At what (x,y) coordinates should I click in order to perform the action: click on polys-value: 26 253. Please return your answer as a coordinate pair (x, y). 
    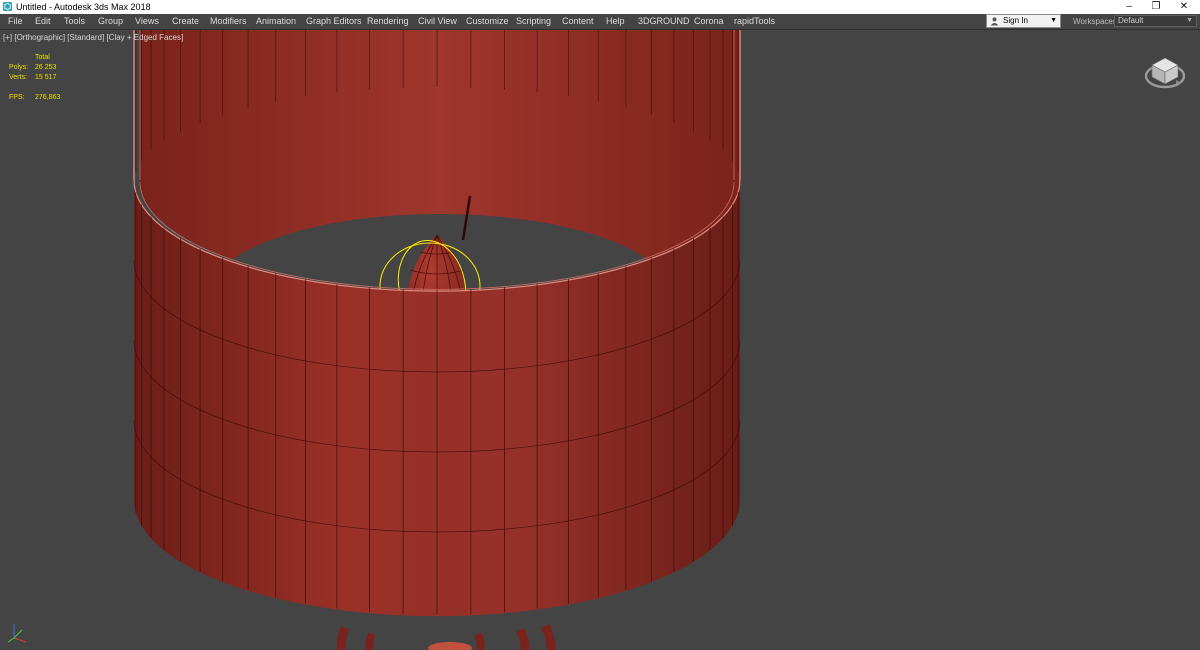
    Looking at the image, I should click on (46, 67).